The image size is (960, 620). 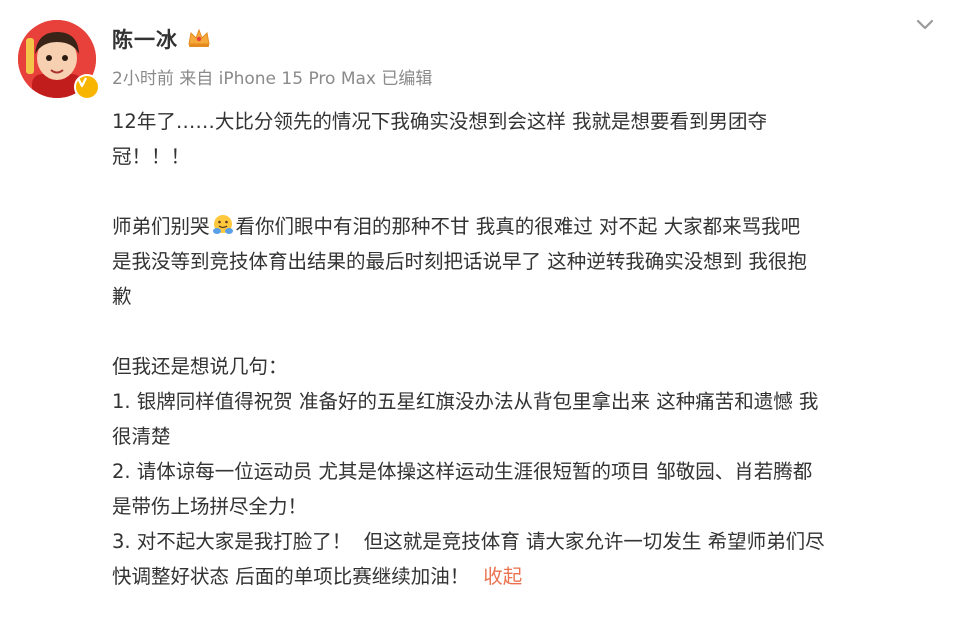 What do you see at coordinates (141, 436) in the screenshot?
I see `post-line: 很清楚` at bounding box center [141, 436].